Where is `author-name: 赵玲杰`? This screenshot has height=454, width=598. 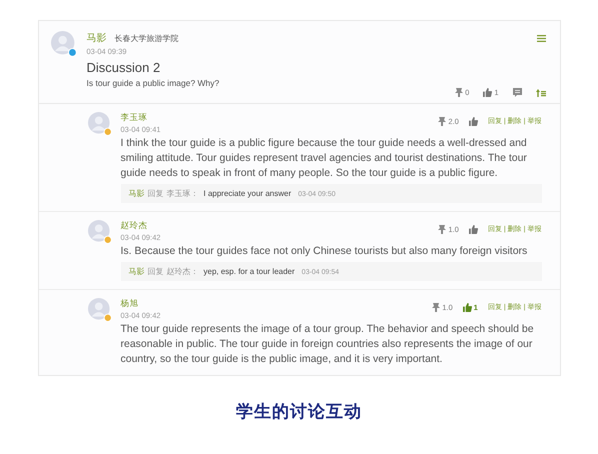 author-name: 赵玲杰 is located at coordinates (140, 226).